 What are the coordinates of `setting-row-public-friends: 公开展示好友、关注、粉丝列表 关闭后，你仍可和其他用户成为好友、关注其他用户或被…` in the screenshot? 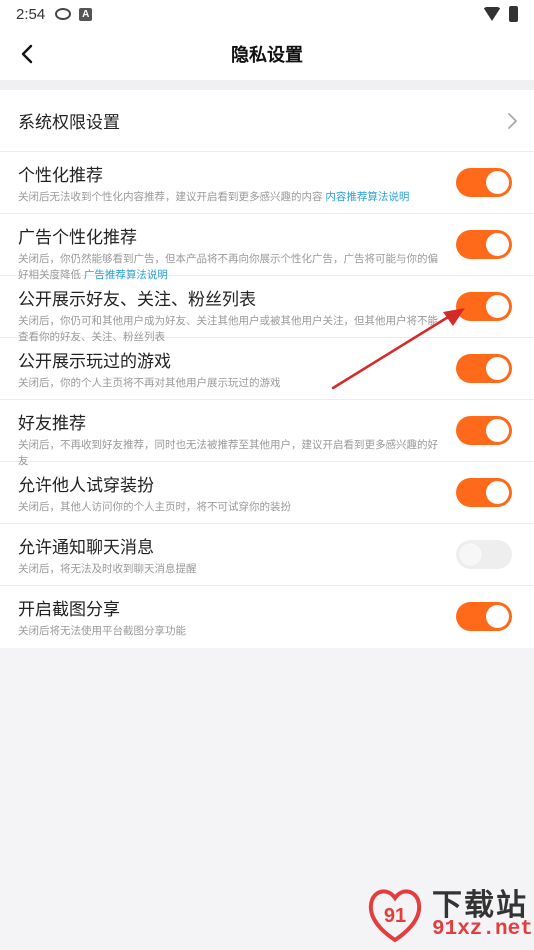 It's located at (267, 309).